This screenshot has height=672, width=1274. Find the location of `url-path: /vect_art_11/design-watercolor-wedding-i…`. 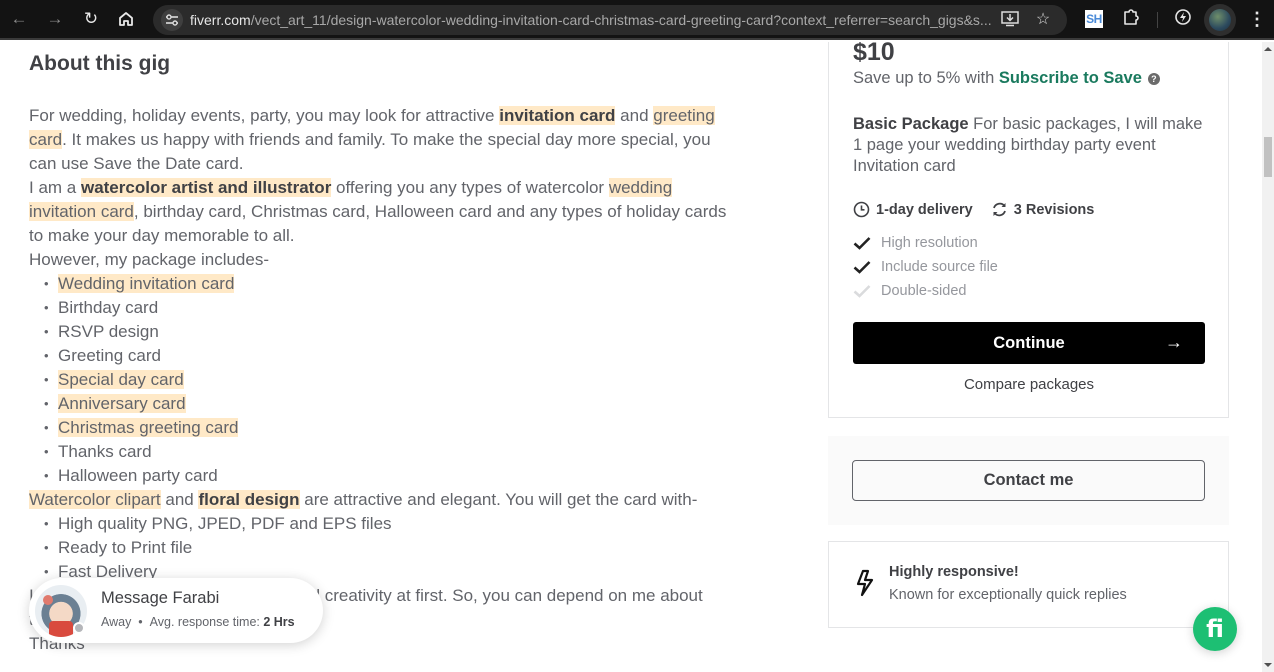

url-path: /vect_art_11/design-watercolor-wedding-i… is located at coordinates (621, 20).